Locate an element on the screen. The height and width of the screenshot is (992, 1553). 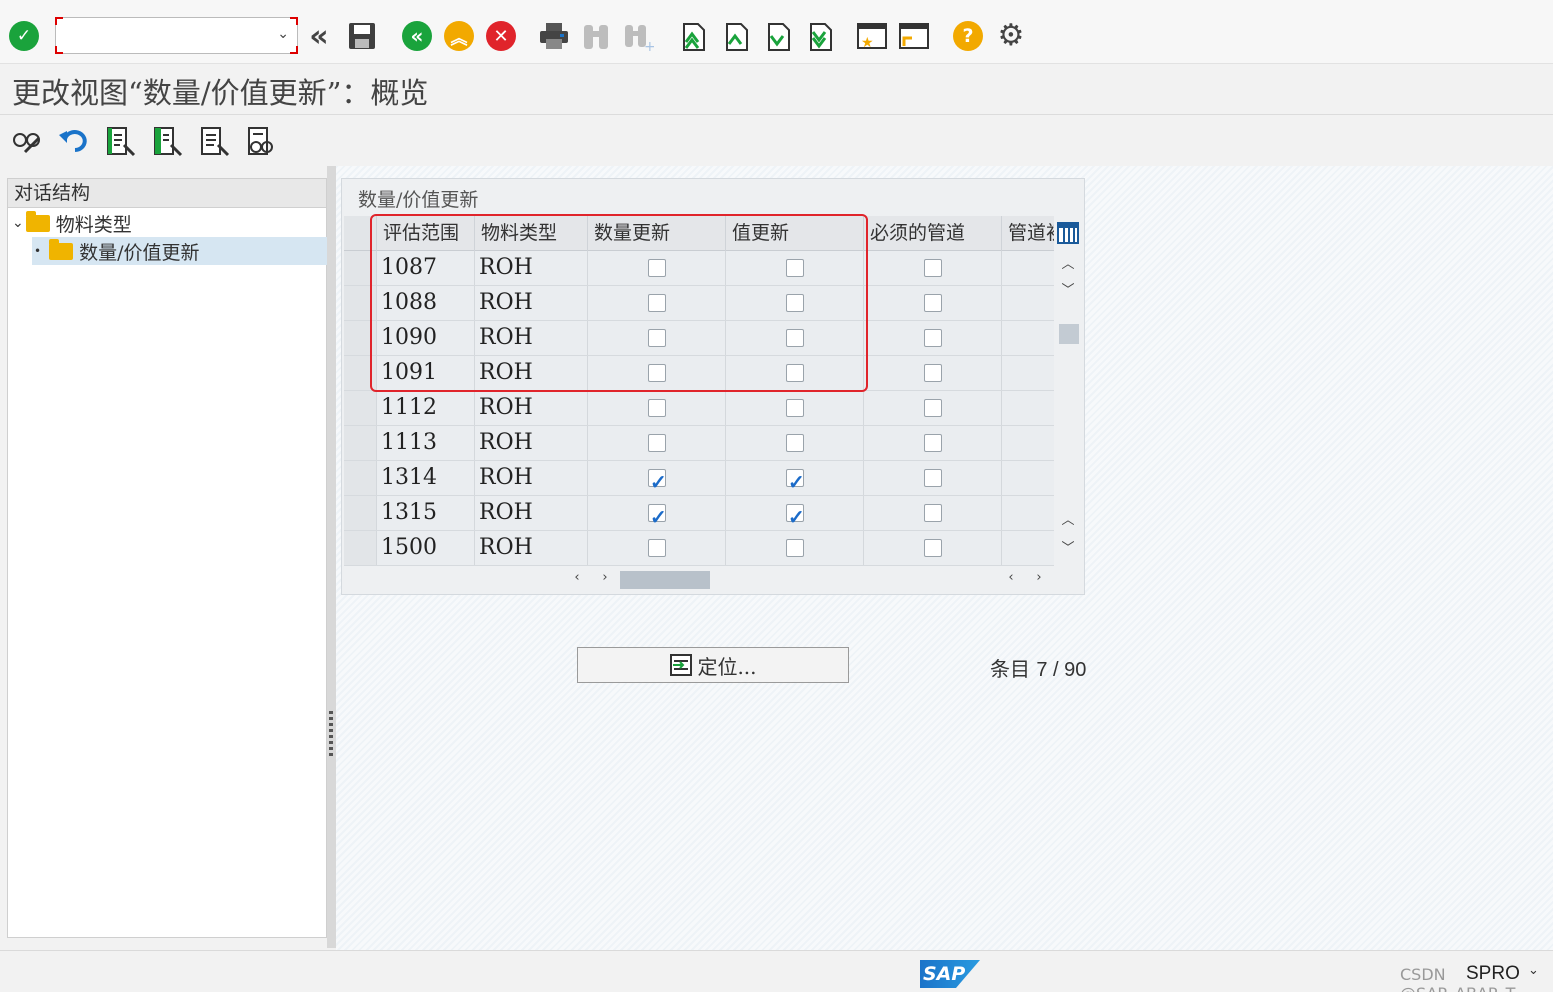
first-page-icon is located at coordinates (692, 36).